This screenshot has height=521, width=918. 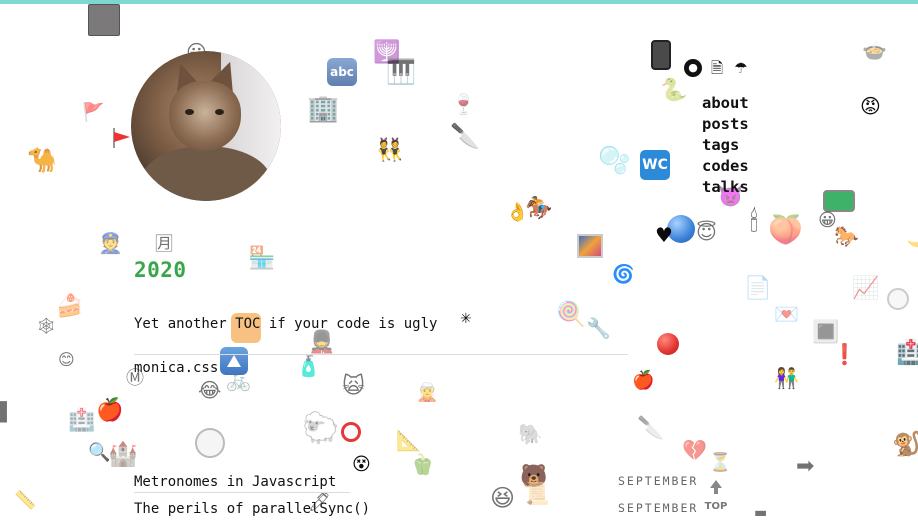 What do you see at coordinates (898, 299) in the screenshot?
I see `clock-small-icon` at bounding box center [898, 299].